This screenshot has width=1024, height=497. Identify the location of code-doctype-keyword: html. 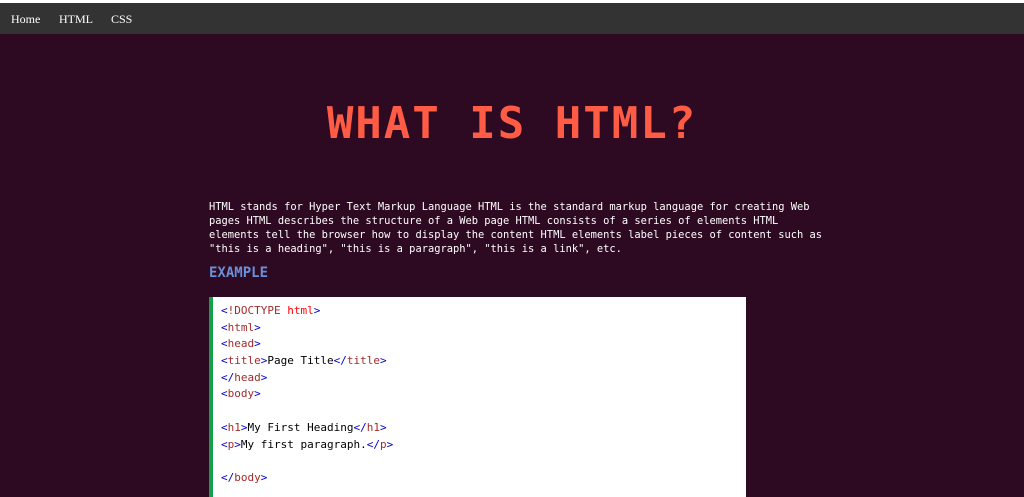
(297, 310).